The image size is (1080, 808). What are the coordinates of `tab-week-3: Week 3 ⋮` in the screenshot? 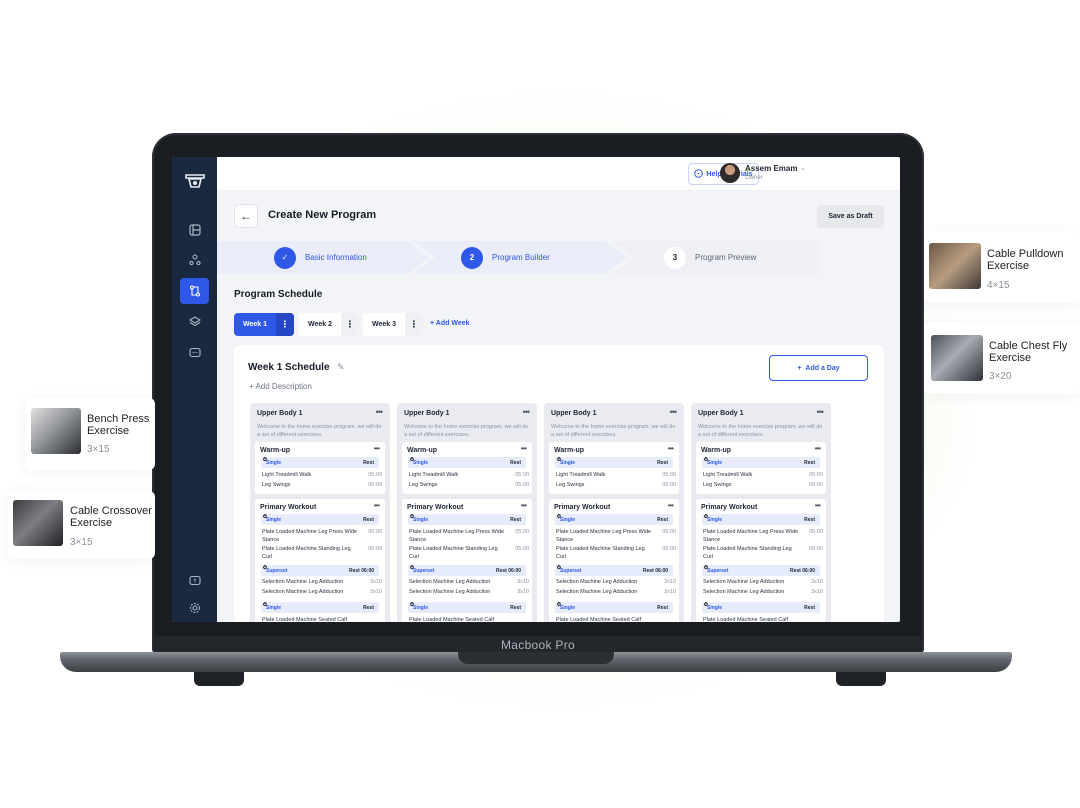 It's located at (393, 324).